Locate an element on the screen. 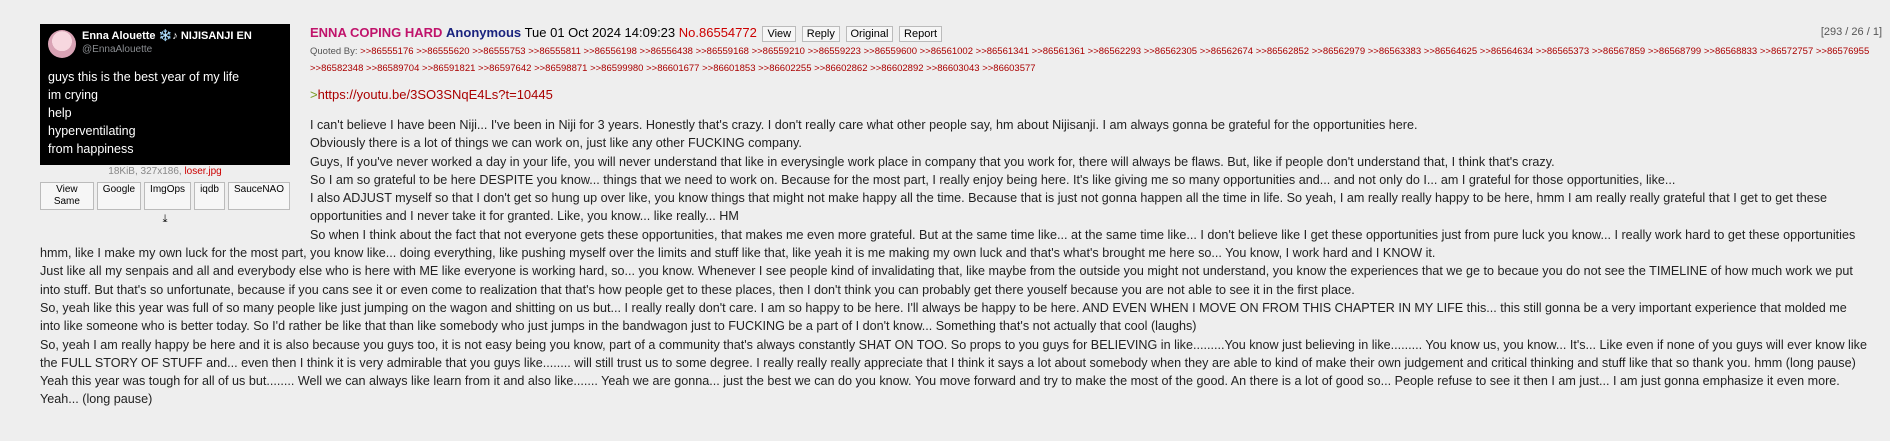 This screenshot has width=1890, height=441. quote-backlink: >>86555753 is located at coordinates (498, 51).